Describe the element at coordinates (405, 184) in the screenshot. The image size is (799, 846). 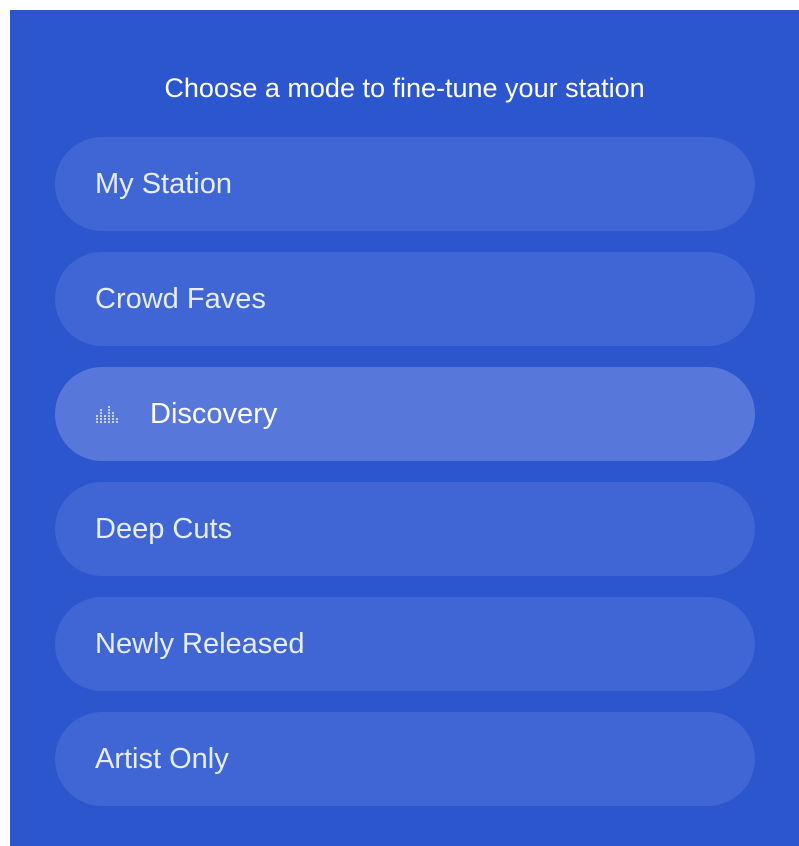
I see `mode-option-my-station: My Station` at that location.